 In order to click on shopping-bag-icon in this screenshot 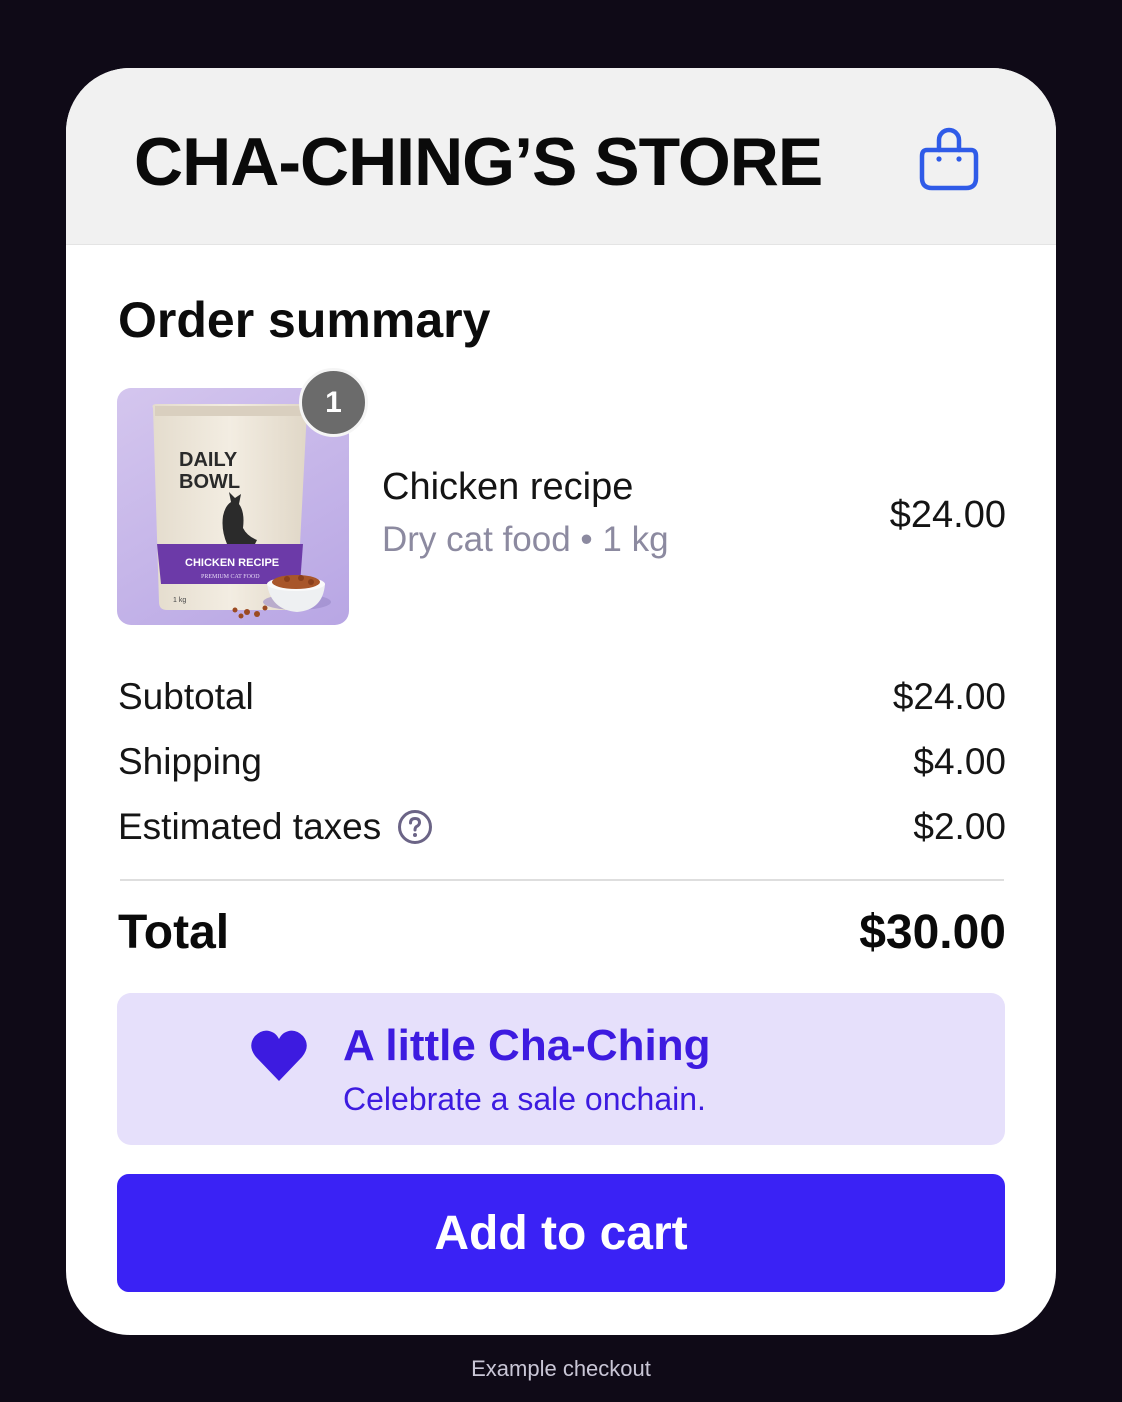, I will do `click(949, 160)`.